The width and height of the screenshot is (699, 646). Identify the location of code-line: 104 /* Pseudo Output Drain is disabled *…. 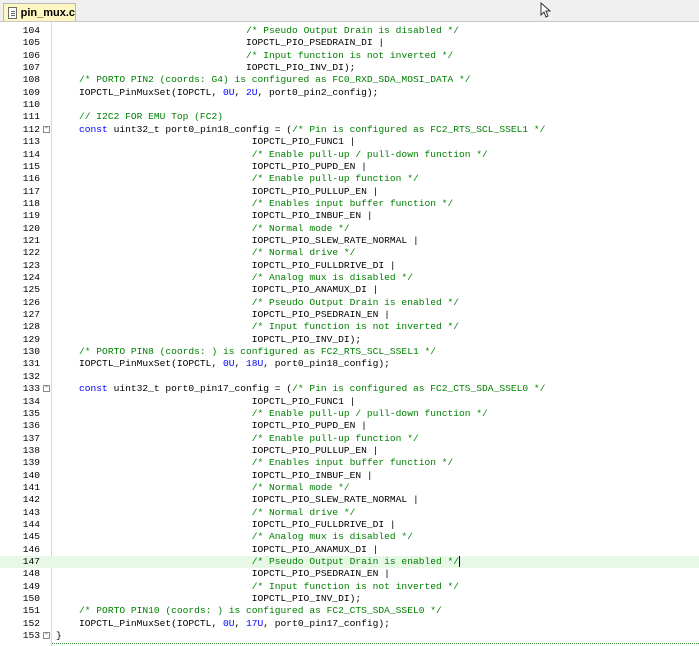
(349, 31).